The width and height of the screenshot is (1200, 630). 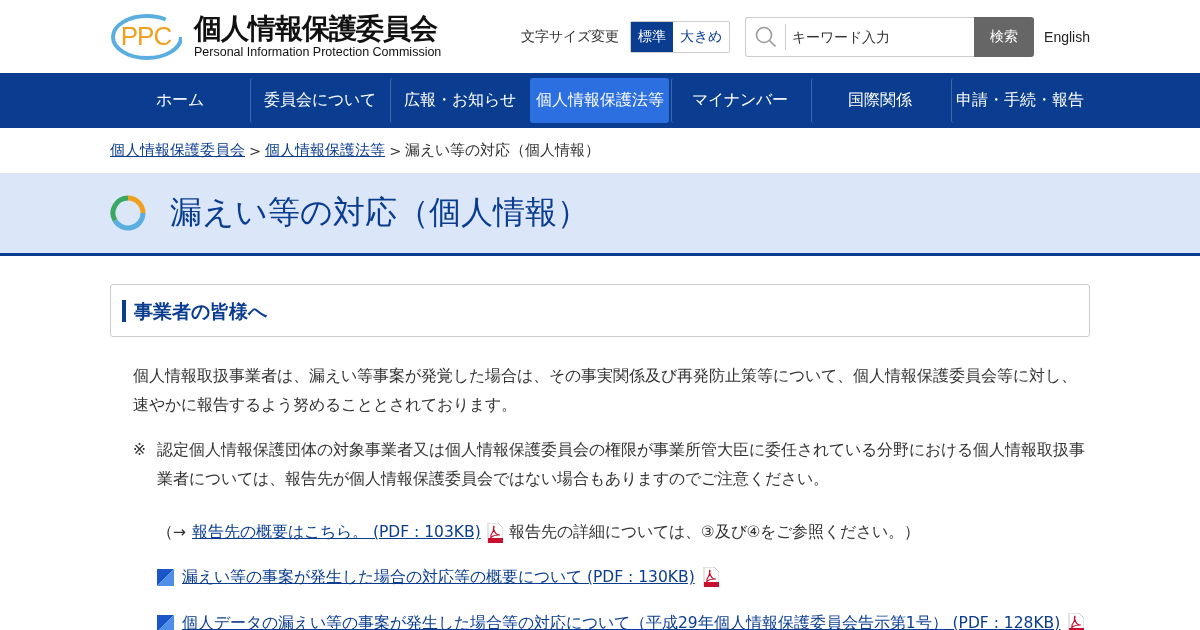 I want to click on section-heading: 事業者の皆様へ, so click(x=194, y=310).